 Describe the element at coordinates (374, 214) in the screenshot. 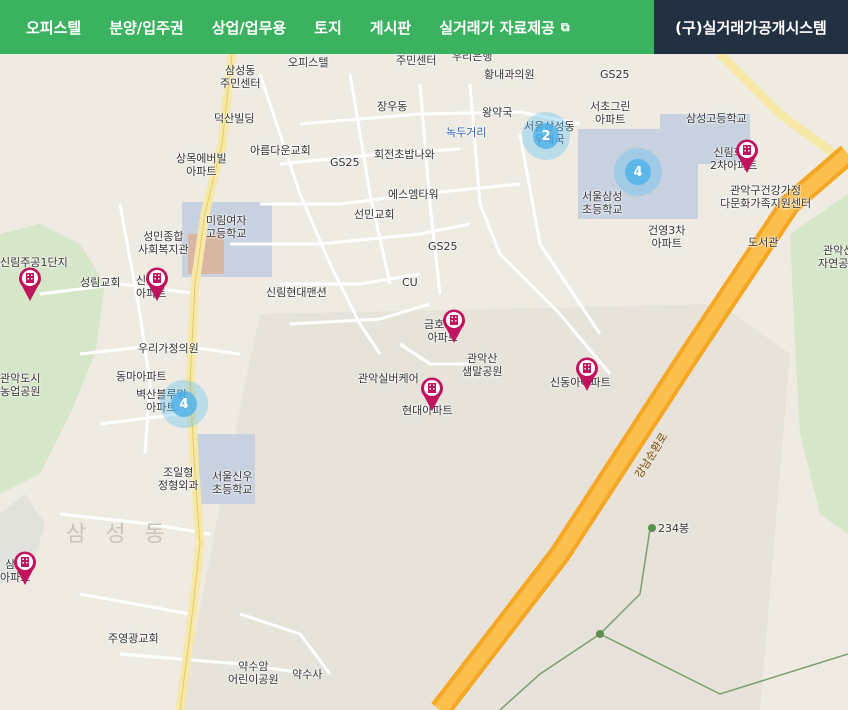

I see `label-seonmin: 선민교회` at that location.